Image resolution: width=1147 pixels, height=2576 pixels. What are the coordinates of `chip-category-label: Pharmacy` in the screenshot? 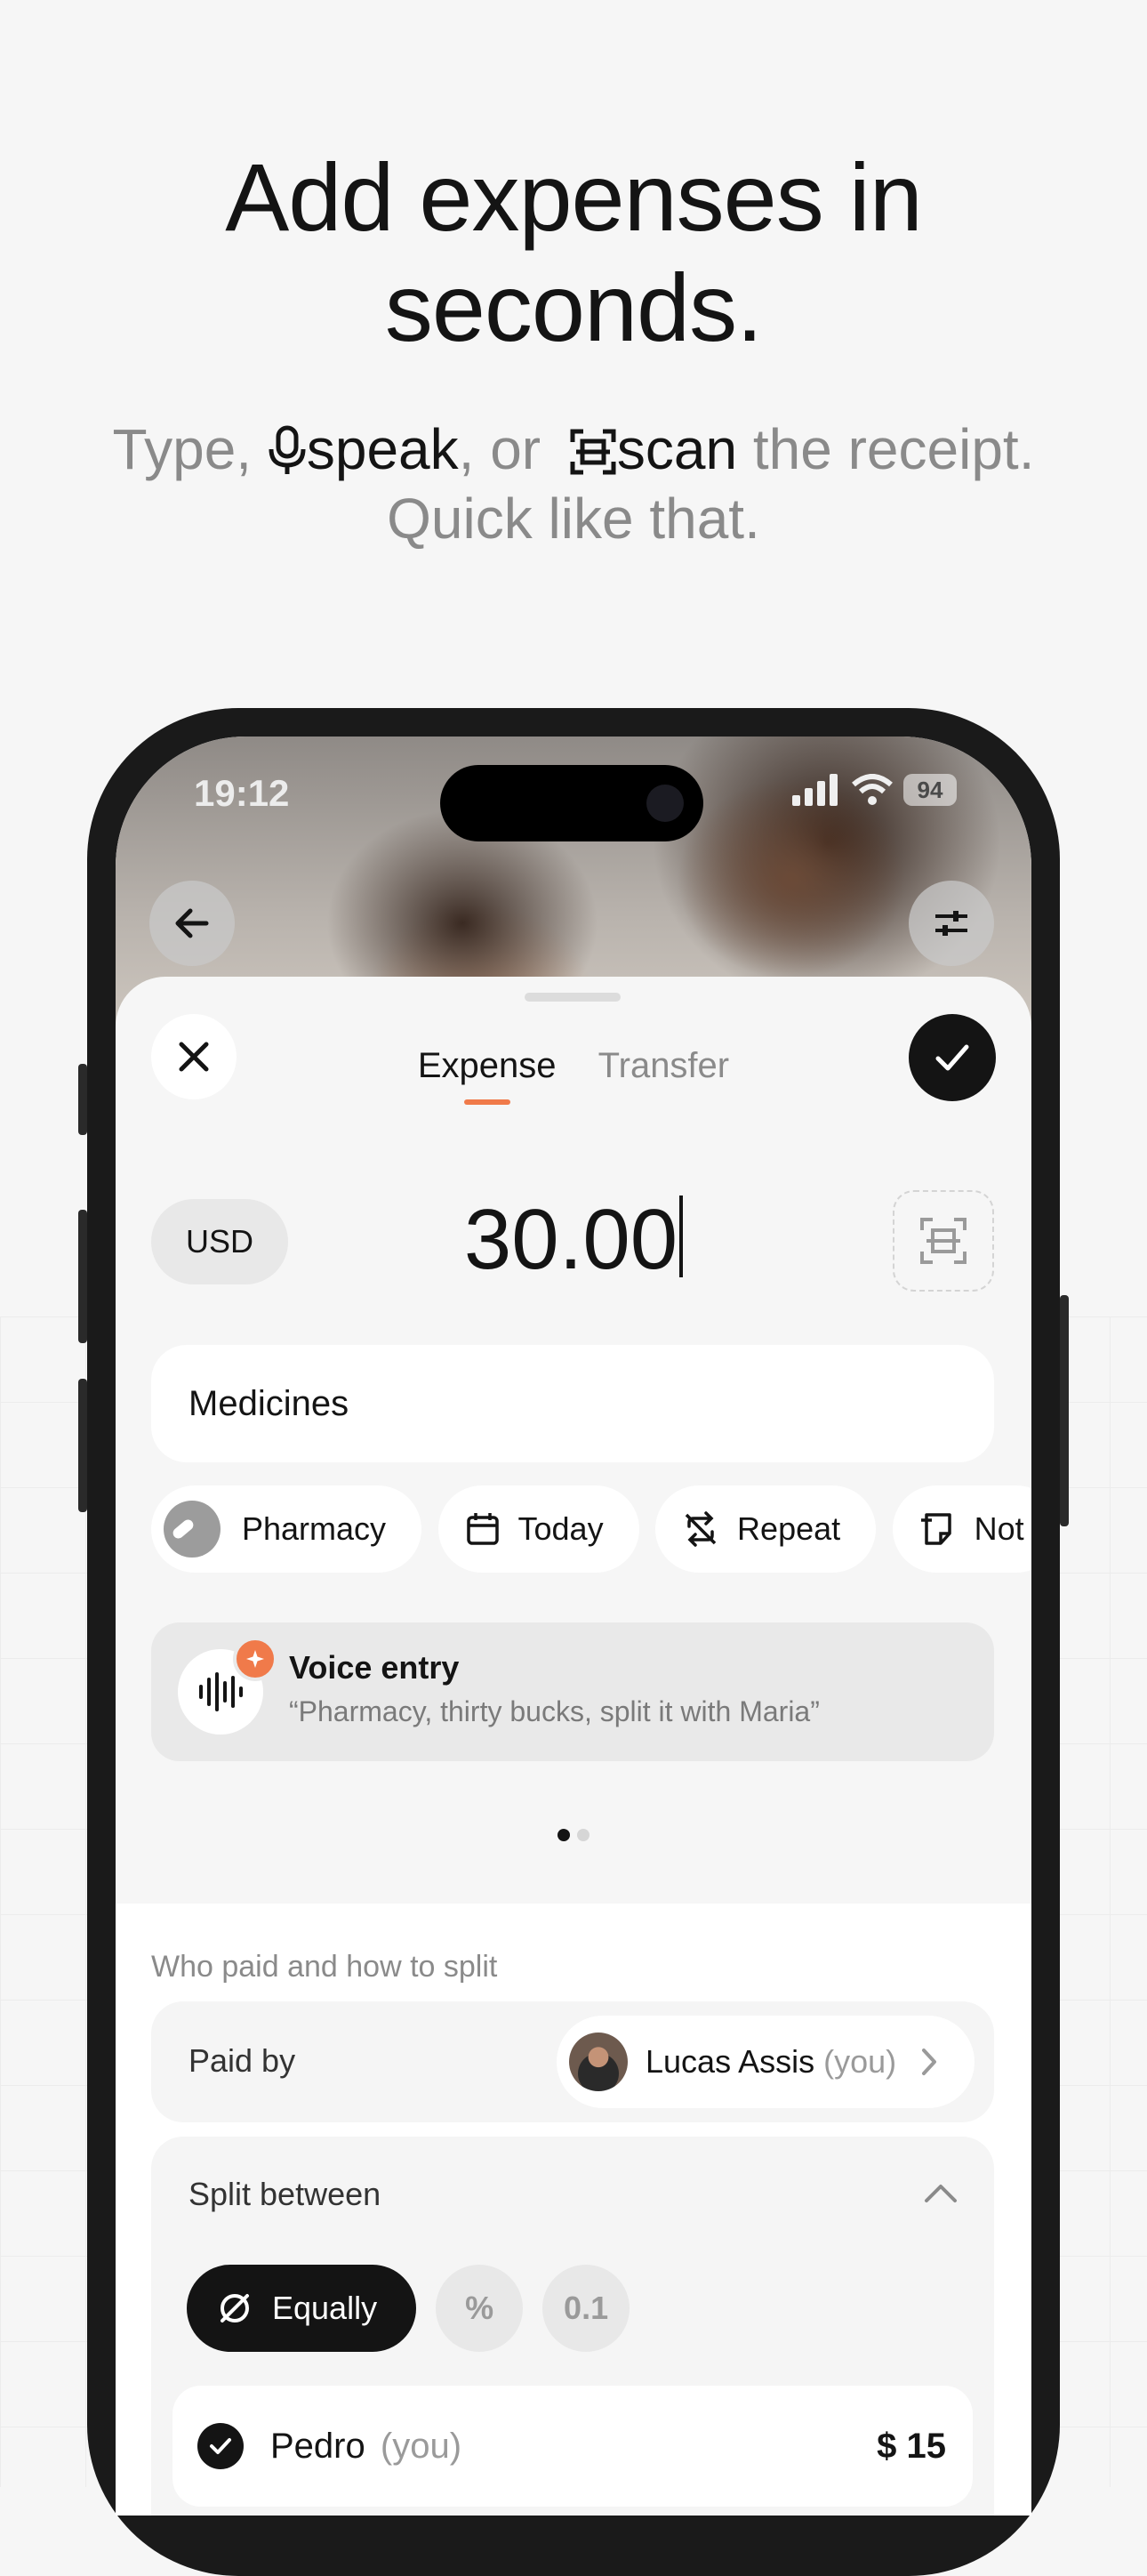 It's located at (314, 1528).